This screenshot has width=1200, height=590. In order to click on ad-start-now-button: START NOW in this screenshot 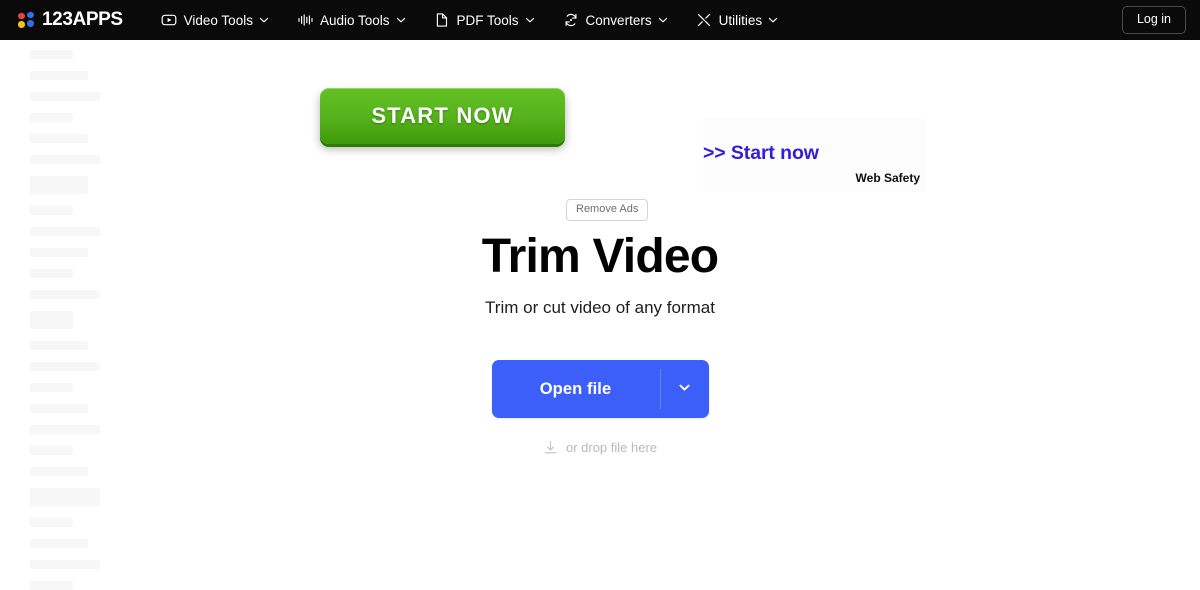, I will do `click(442, 116)`.